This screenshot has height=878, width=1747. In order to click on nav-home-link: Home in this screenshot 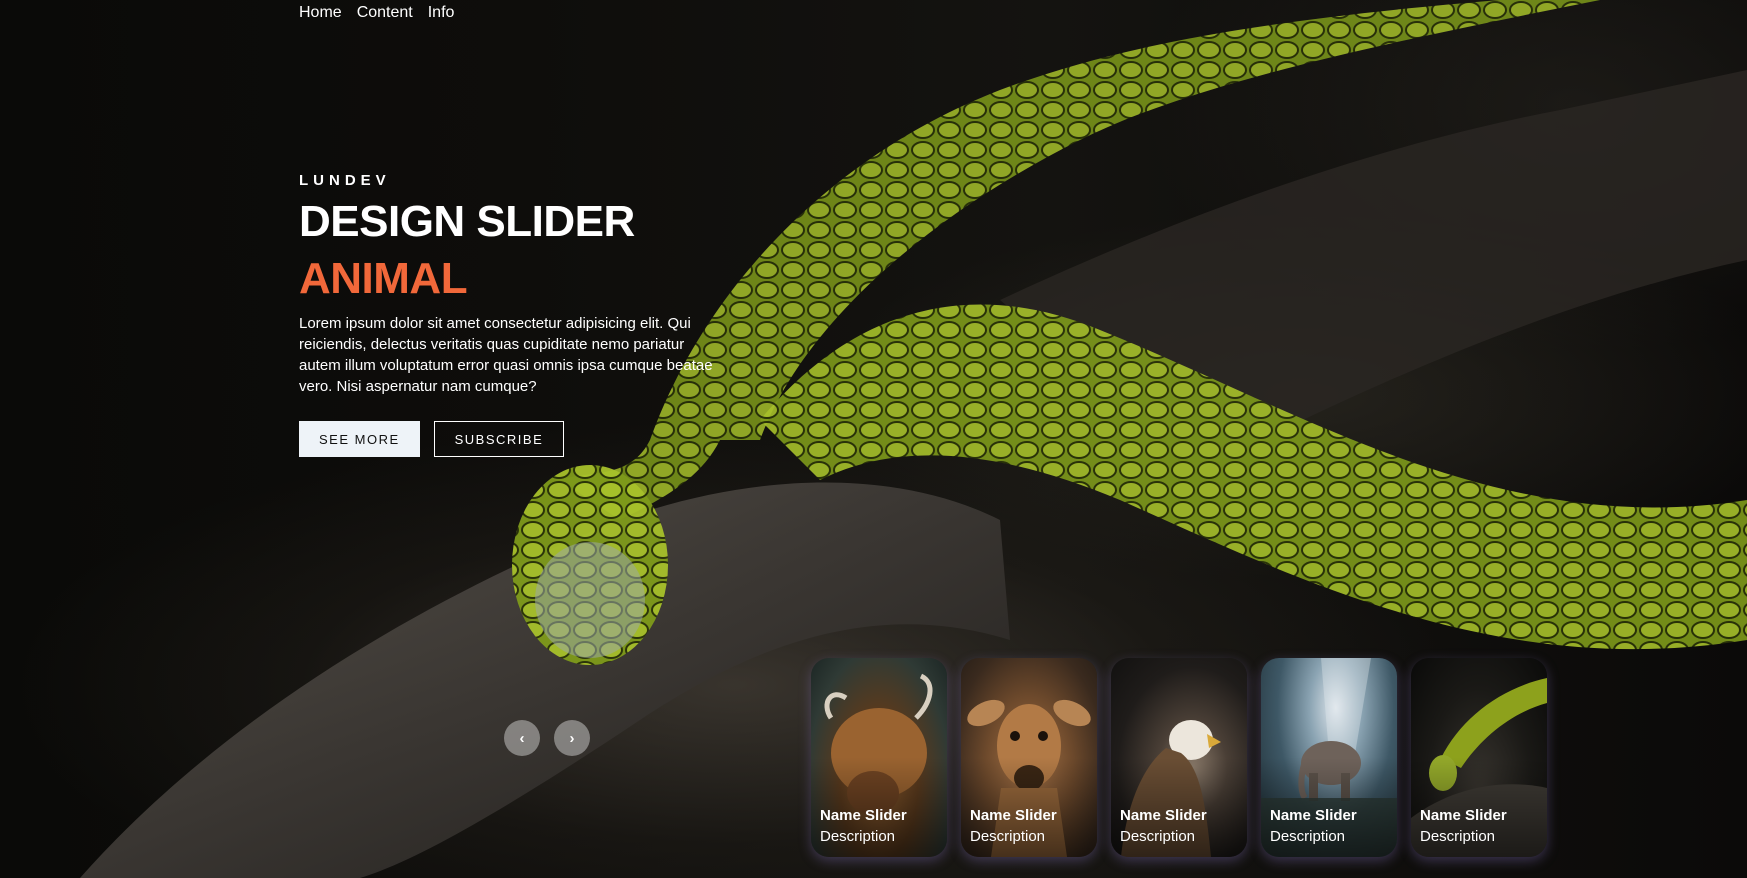, I will do `click(320, 13)`.